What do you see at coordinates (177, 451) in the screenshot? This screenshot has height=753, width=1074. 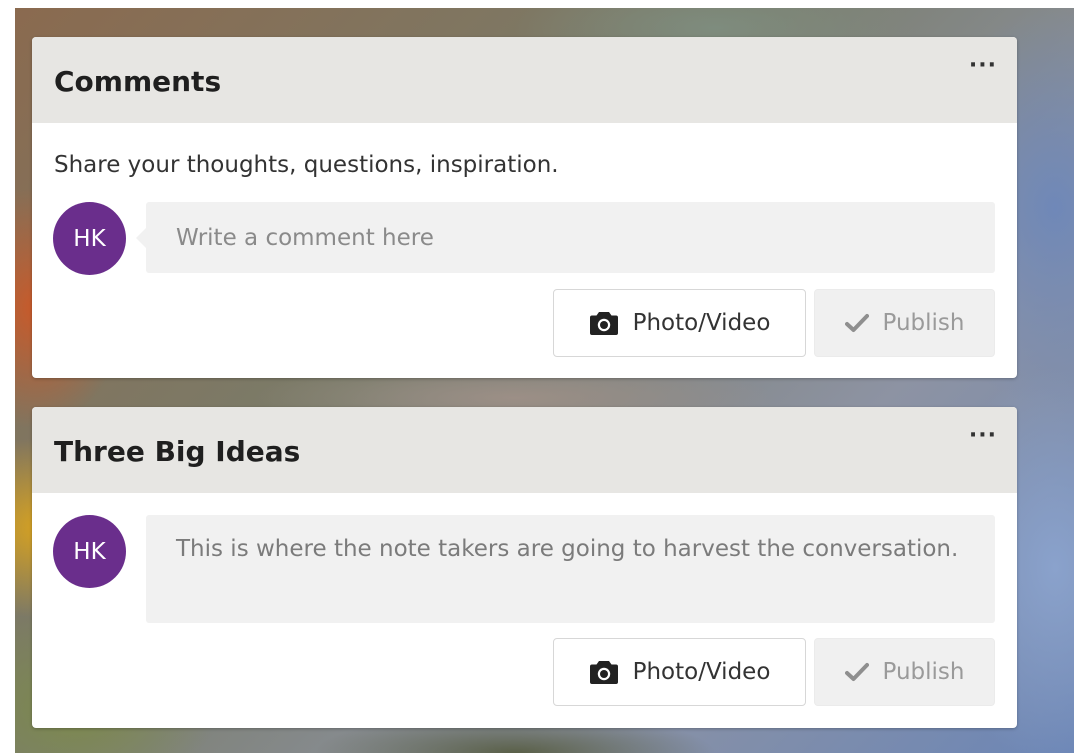 I see `card-title: Three Big Ideas` at bounding box center [177, 451].